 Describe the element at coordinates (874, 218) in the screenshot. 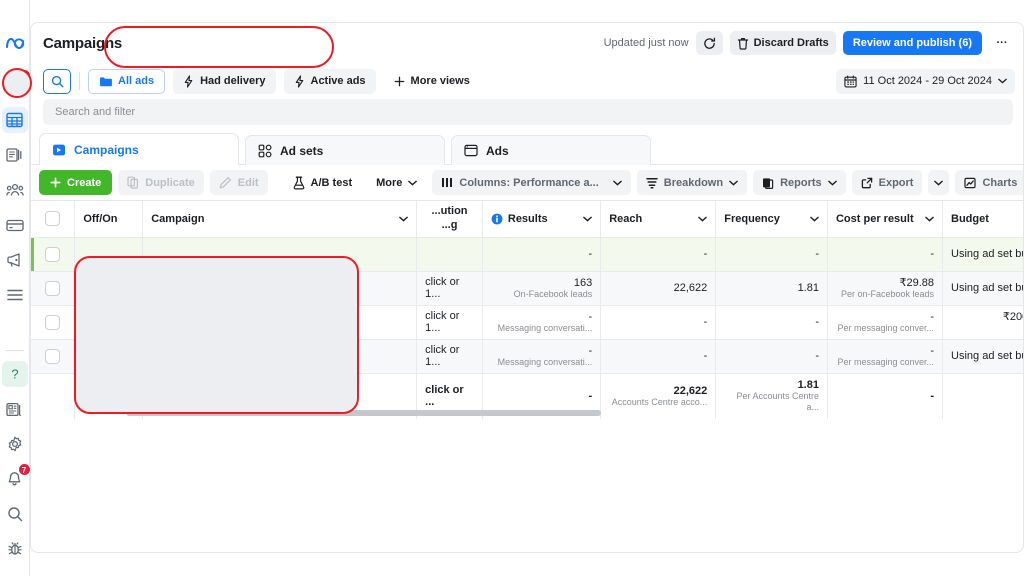

I see `column-label: Cost per result` at that location.